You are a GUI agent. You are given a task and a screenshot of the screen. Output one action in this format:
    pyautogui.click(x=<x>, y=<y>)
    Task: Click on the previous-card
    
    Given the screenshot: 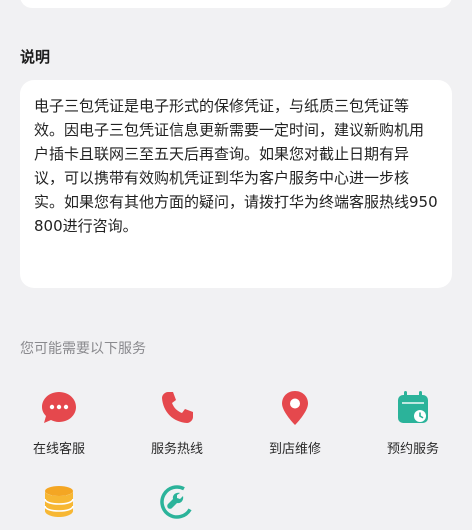 What is the action you would take?
    pyautogui.click(x=236, y=4)
    